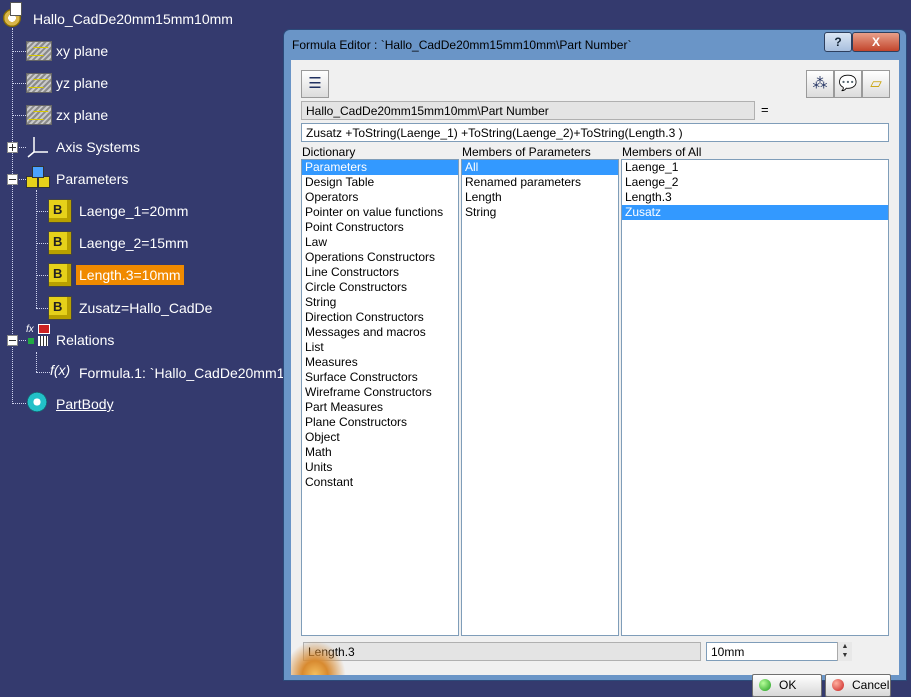  I want to click on expand-icon, so click(12, 147).